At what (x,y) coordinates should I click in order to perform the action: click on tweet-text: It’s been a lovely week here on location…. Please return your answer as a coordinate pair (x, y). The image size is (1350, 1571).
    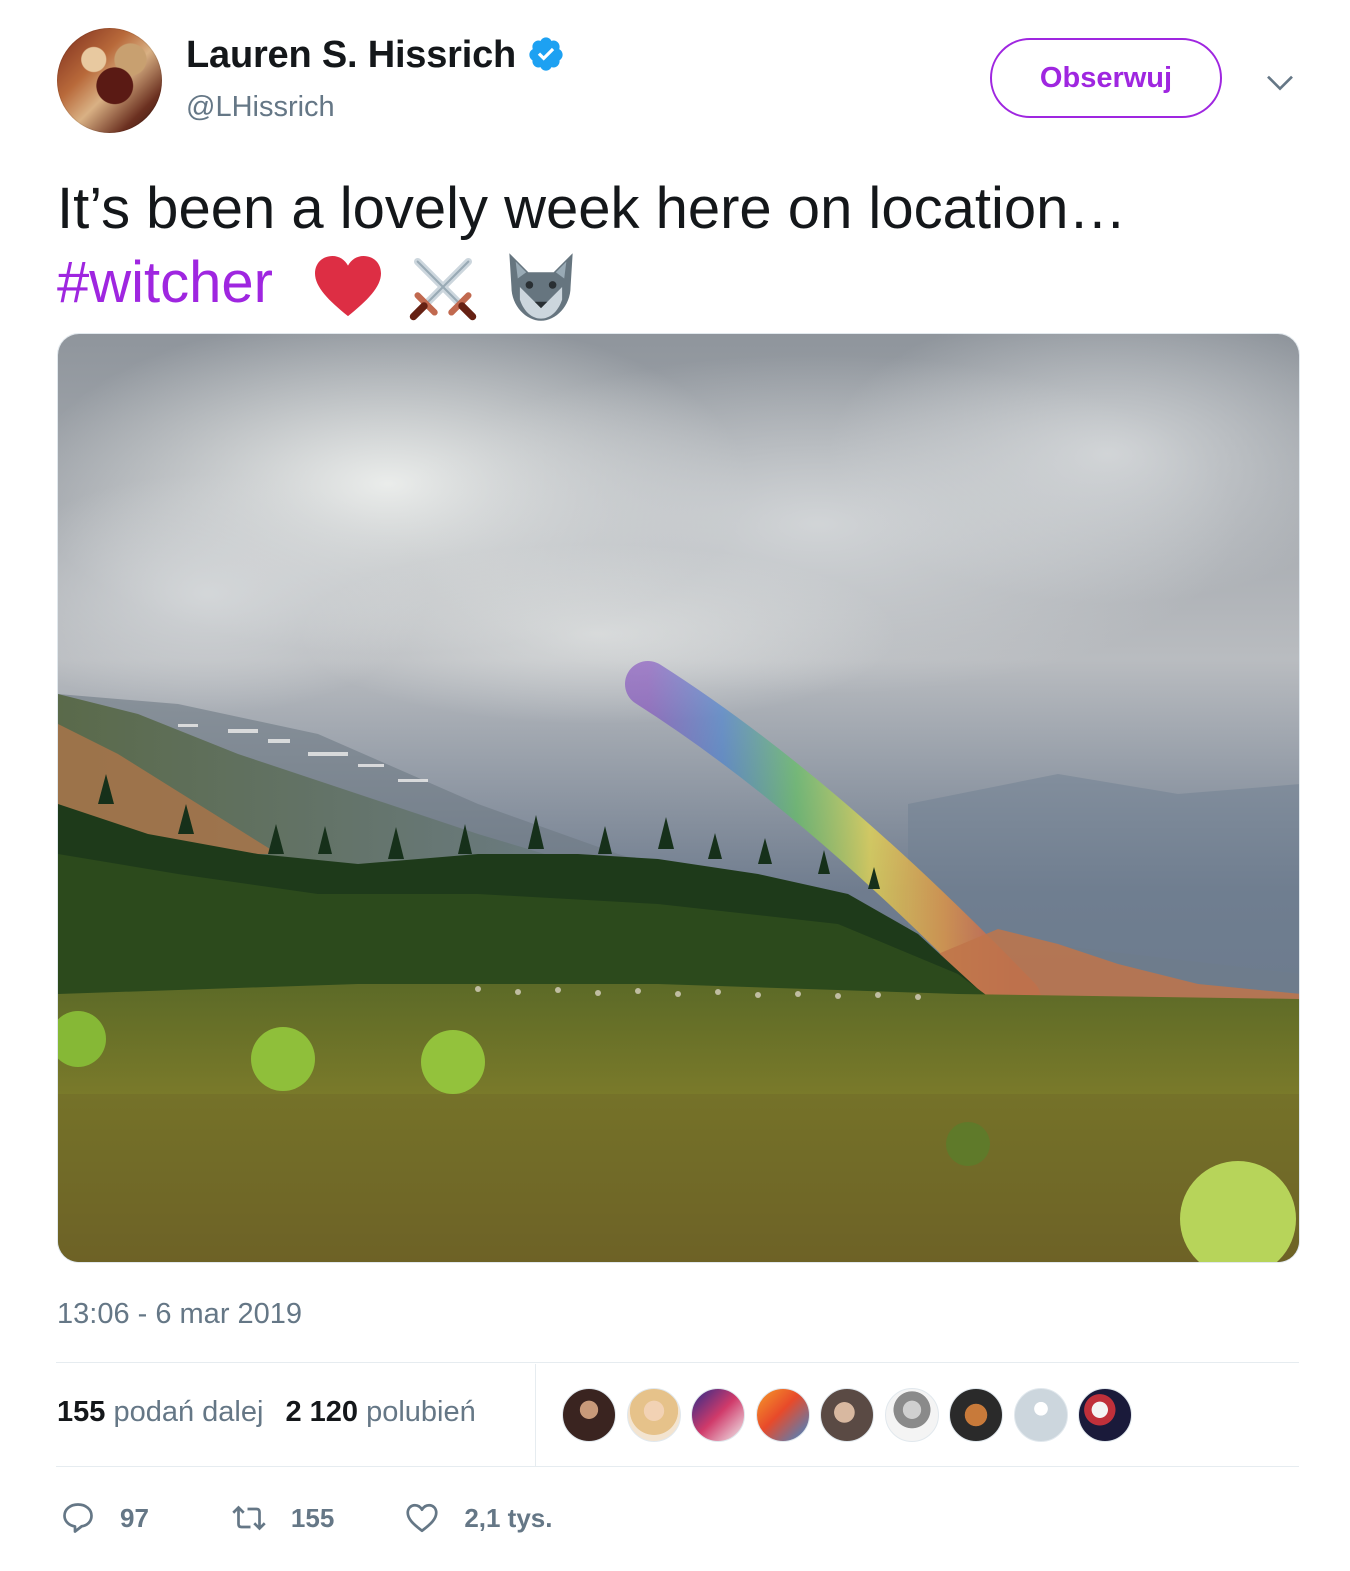
    Looking at the image, I should click on (687, 248).